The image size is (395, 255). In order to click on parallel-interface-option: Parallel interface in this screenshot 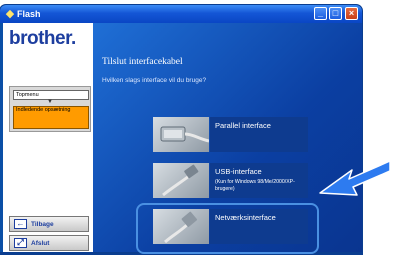, I will do `click(230, 134)`.